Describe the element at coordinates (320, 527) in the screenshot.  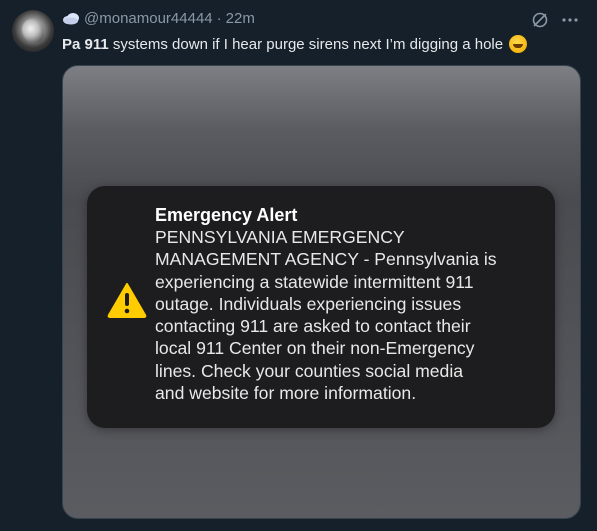
I see `tweet-footer-edge` at that location.